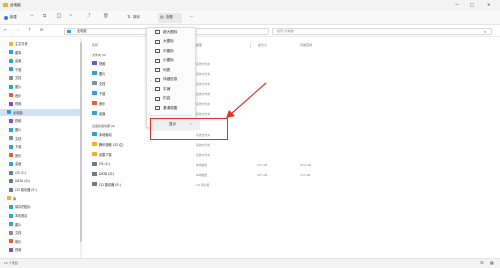  Describe the element at coordinates (472, 5) in the screenshot. I see `maximize-button: □` at that location.